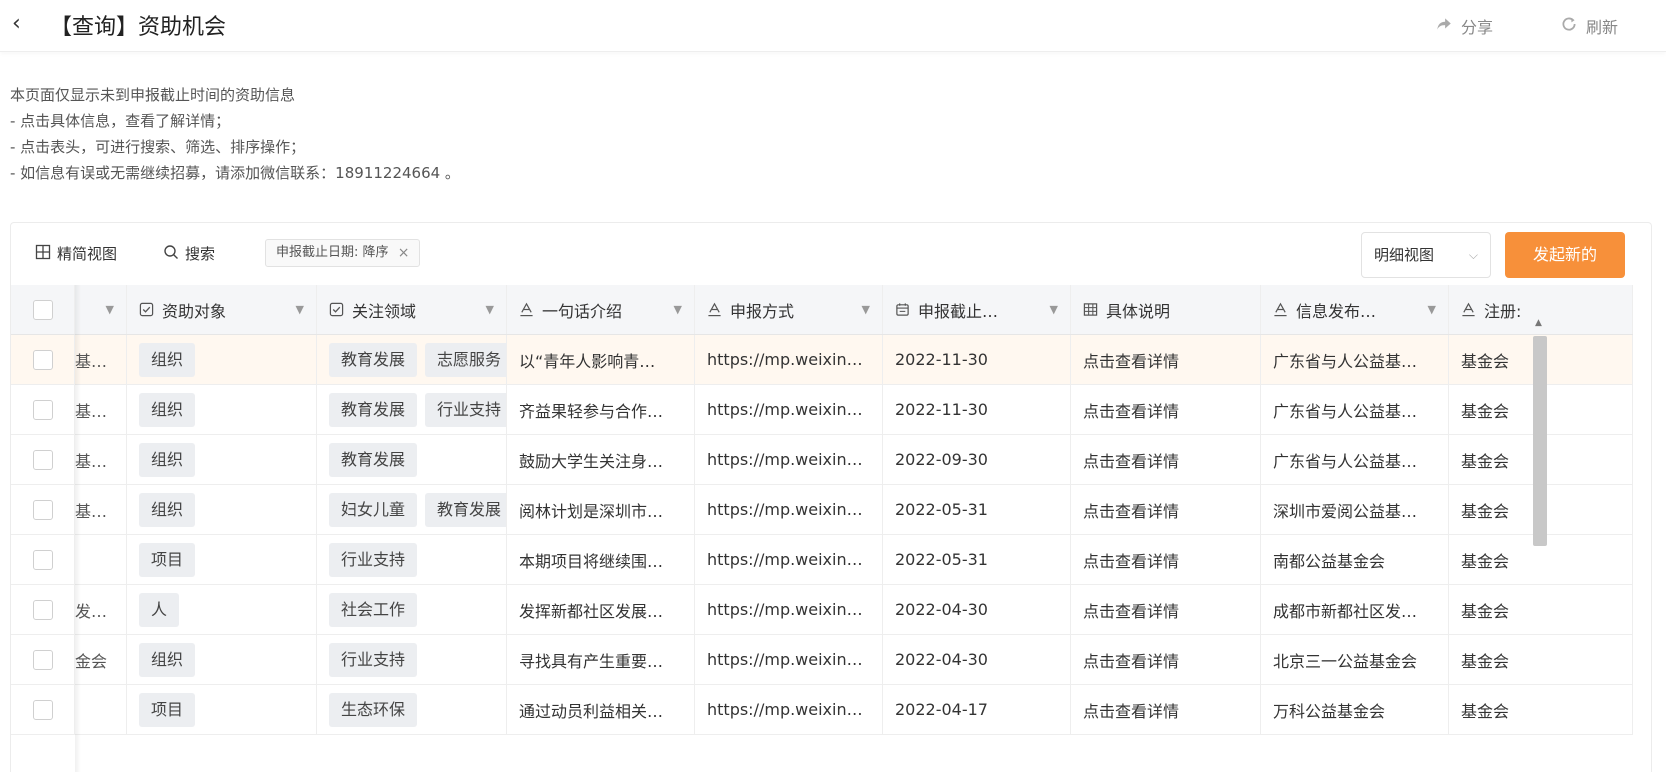  Describe the element at coordinates (412, 709) in the screenshot. I see `areas-cell: 生态环保` at that location.